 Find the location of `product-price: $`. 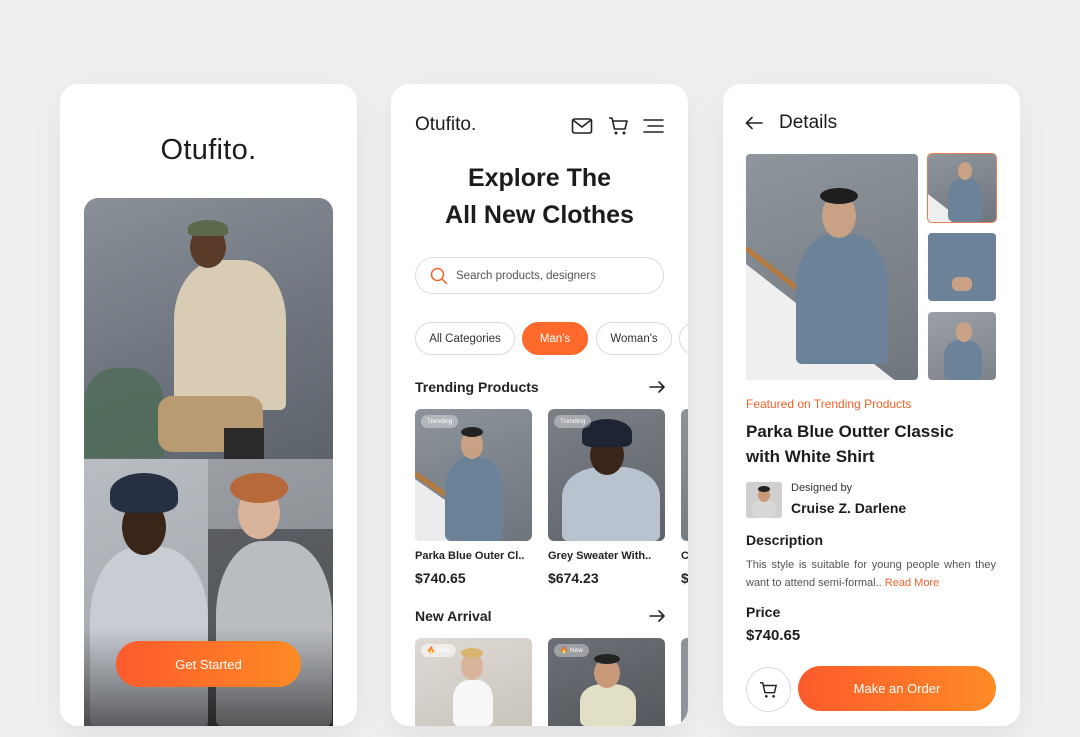

product-price: $ is located at coordinates (684, 578).